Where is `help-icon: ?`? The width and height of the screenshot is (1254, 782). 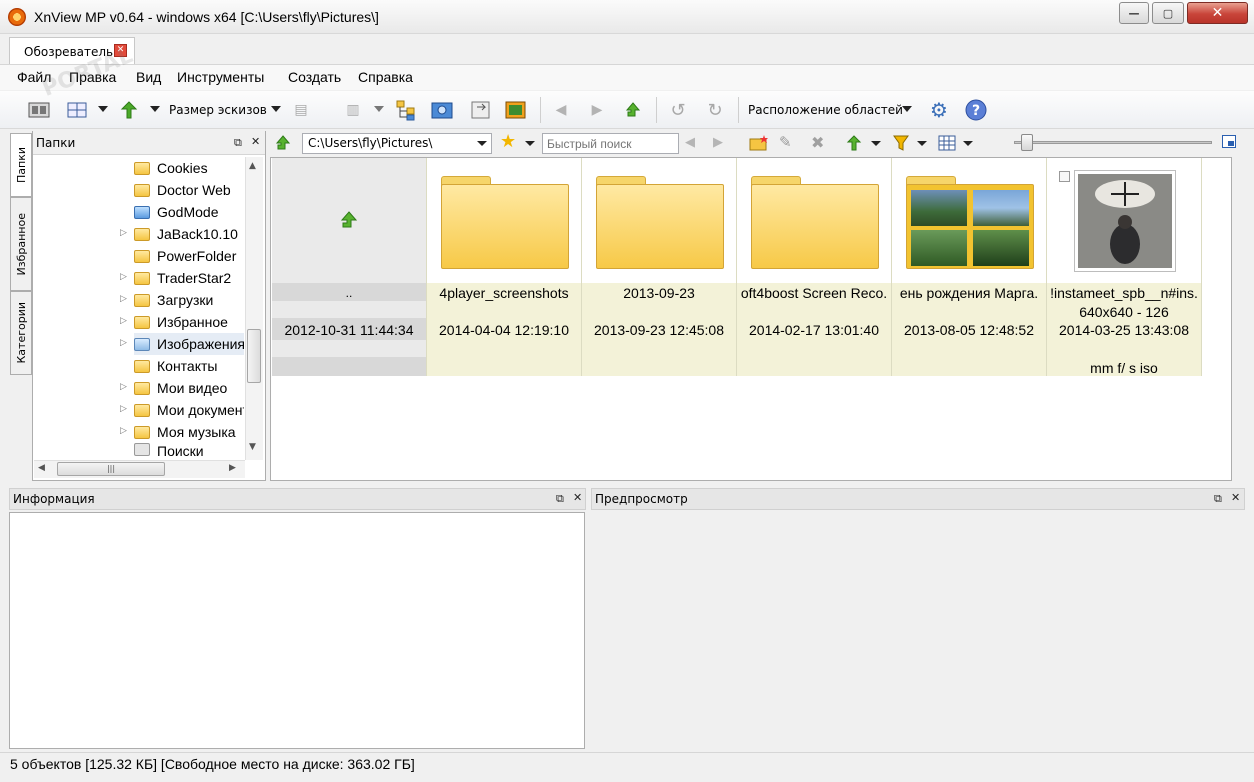
help-icon: ? is located at coordinates (976, 110).